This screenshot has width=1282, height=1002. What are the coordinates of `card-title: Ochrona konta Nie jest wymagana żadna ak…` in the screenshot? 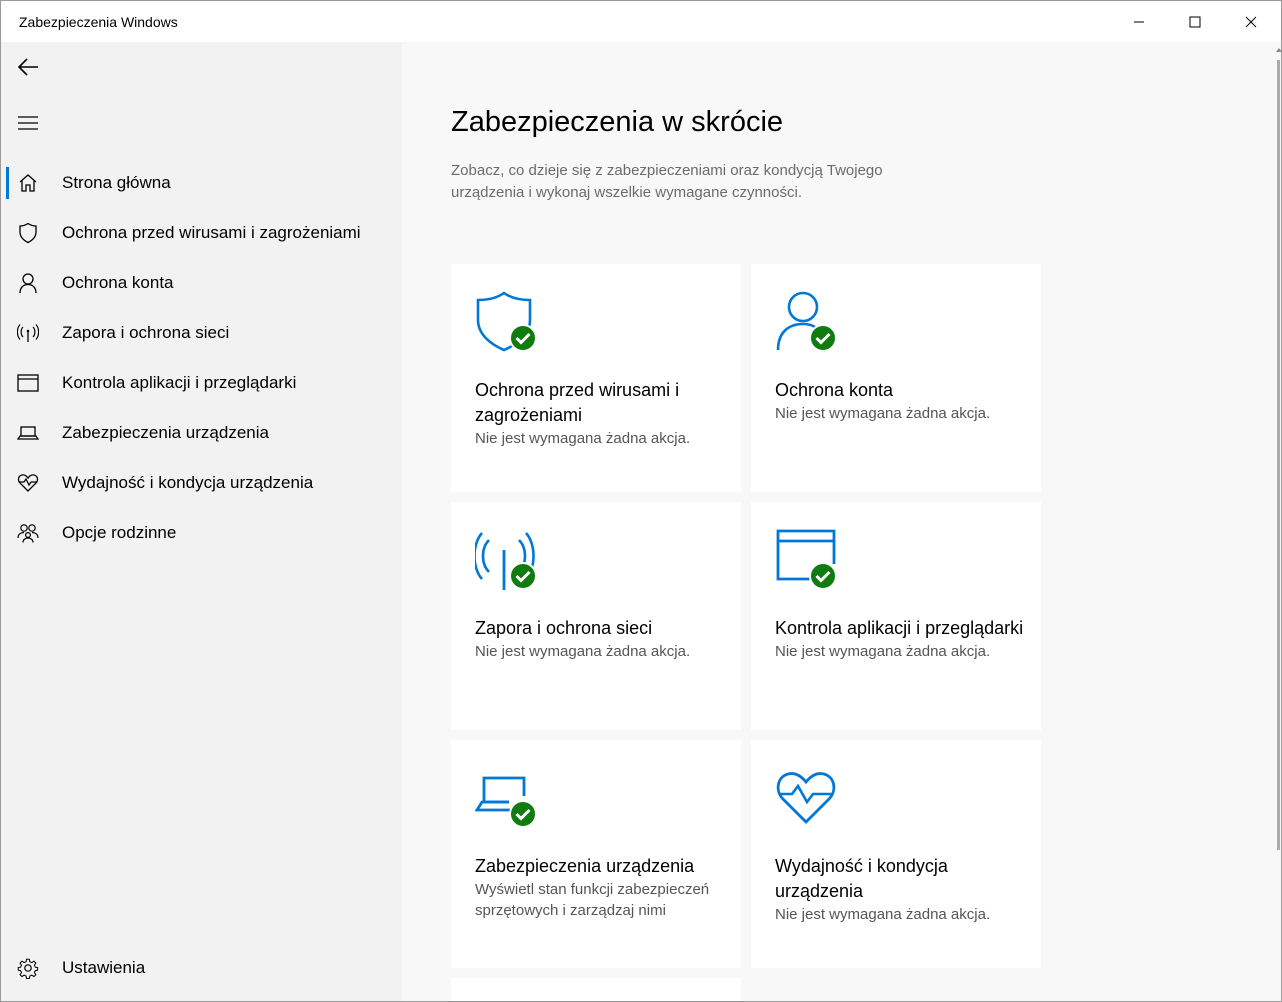 It's located at (900, 401).